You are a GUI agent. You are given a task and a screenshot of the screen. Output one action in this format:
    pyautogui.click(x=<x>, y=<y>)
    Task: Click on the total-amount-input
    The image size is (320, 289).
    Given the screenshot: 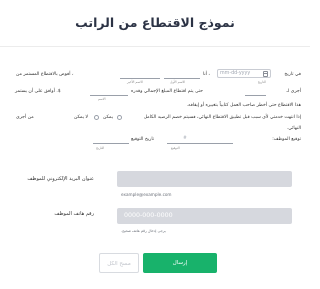 What is the action you would take?
    pyautogui.click(x=109, y=95)
    